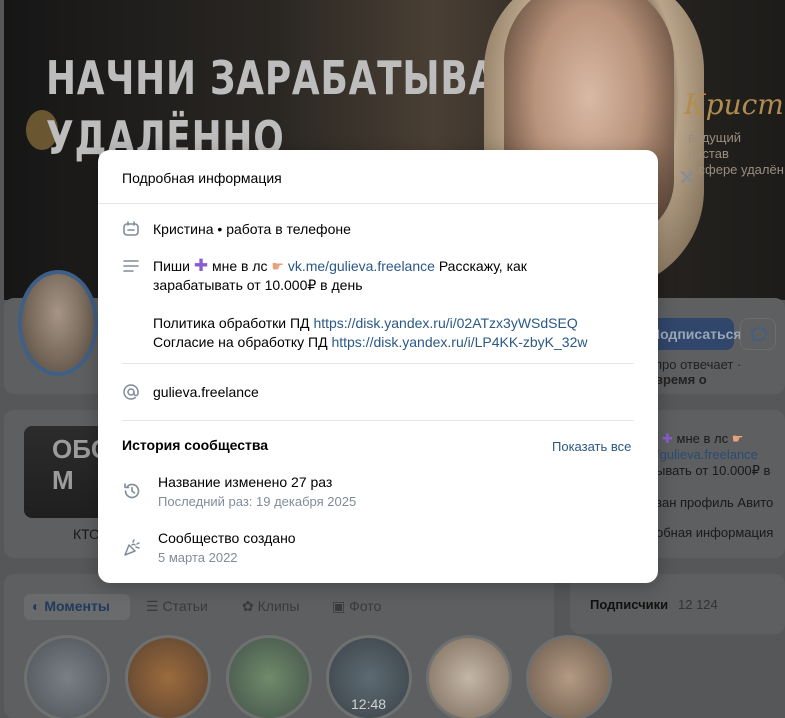 Image resolution: width=785 pixels, height=718 pixels. What do you see at coordinates (202, 178) in the screenshot?
I see `modal-title: Подробная информация` at bounding box center [202, 178].